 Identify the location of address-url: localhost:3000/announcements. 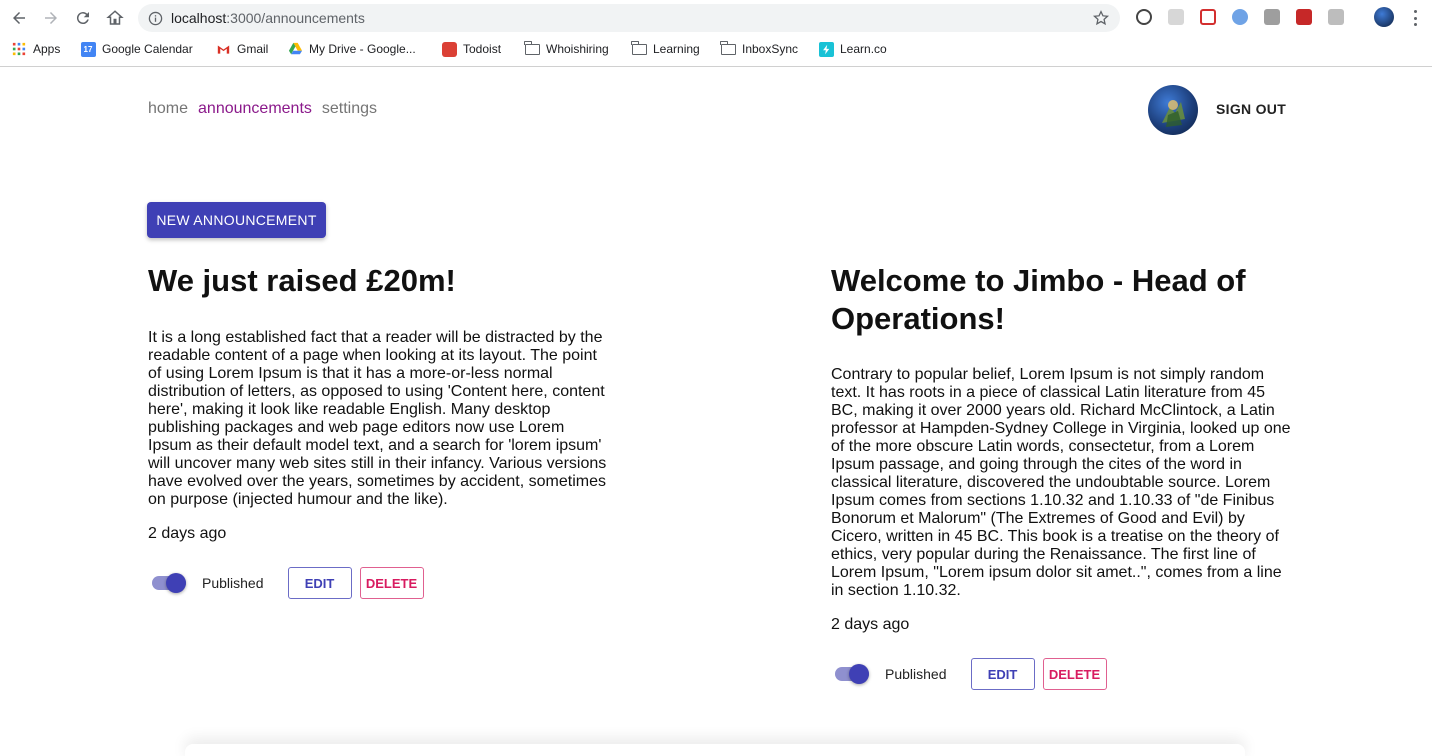
(268, 18).